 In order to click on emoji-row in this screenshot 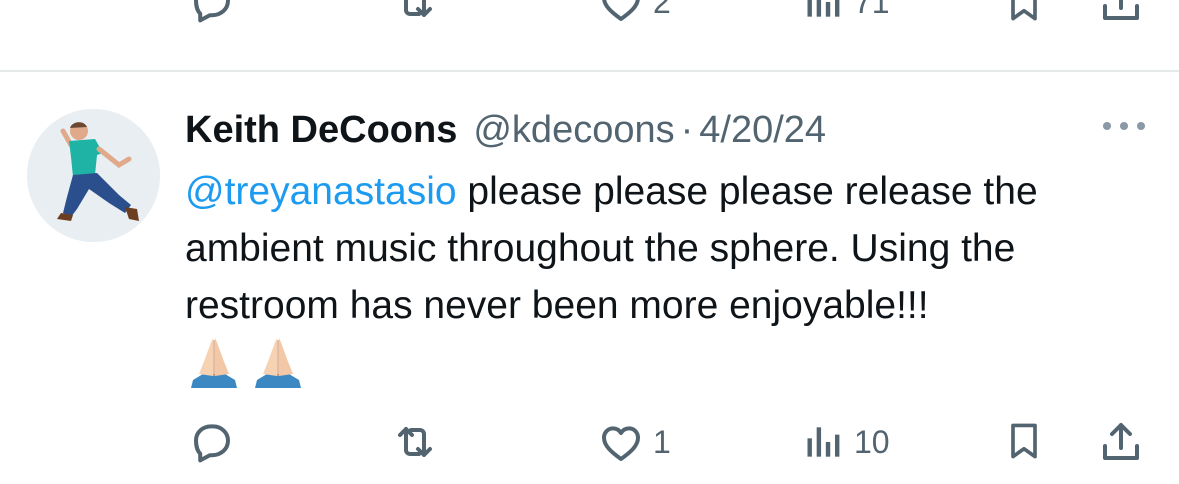, I will do `click(246, 363)`.